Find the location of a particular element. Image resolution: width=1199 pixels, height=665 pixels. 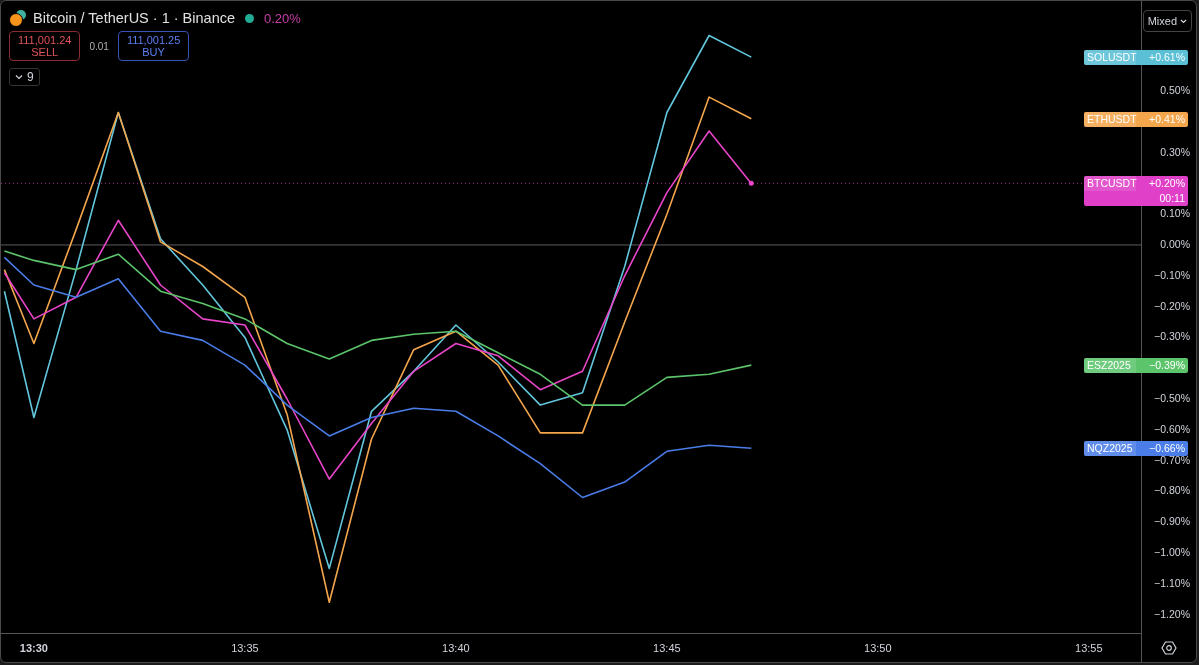

x-axis-label: 13:30 is located at coordinates (33, 648).